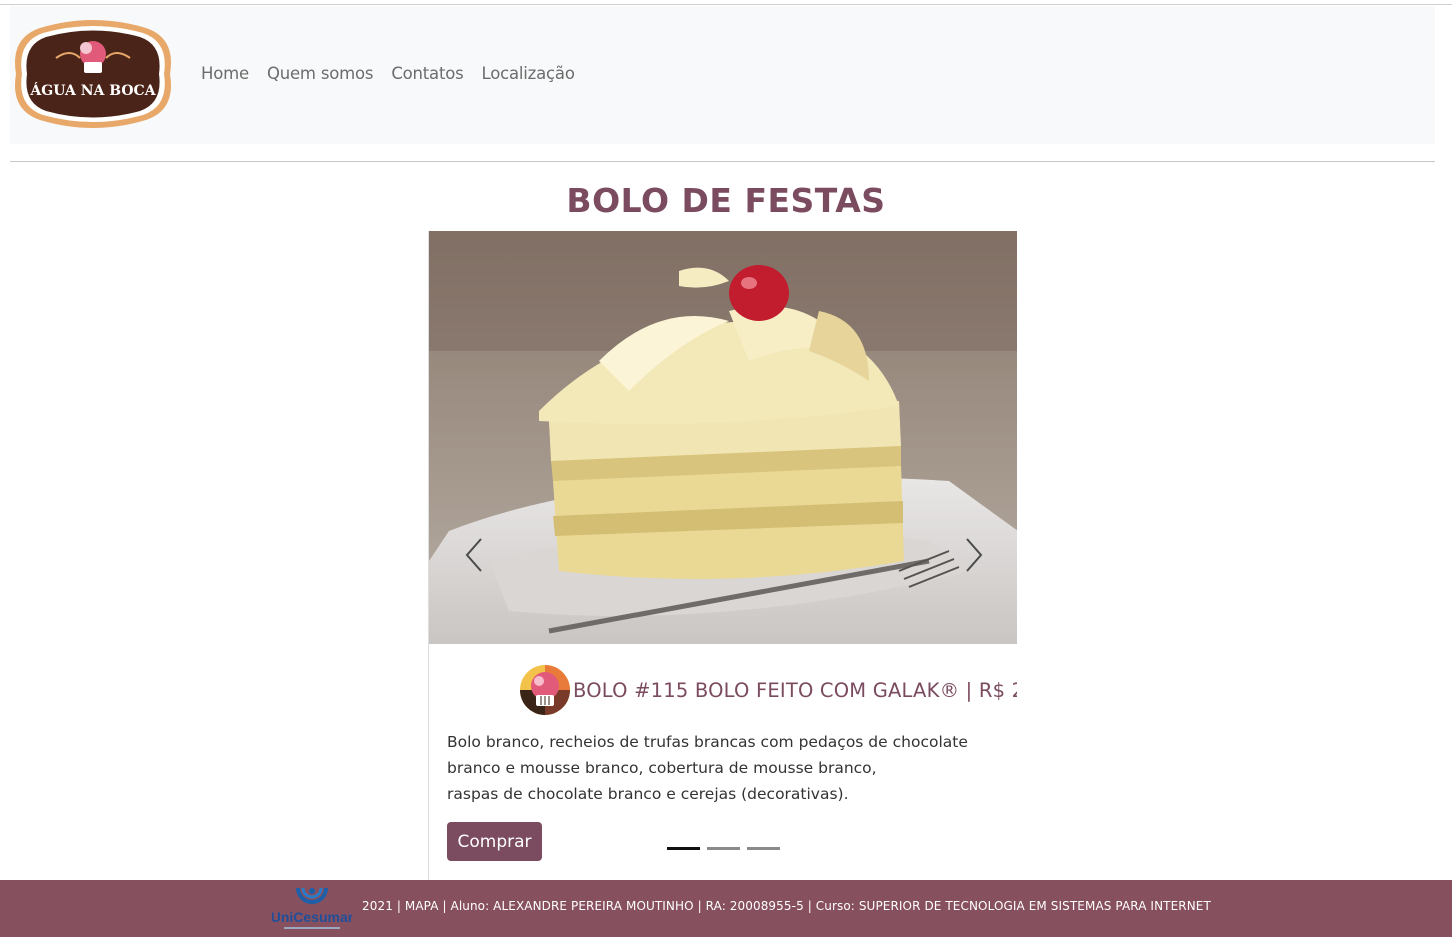  I want to click on page-title: BOLO DE FESTAS, so click(726, 200).